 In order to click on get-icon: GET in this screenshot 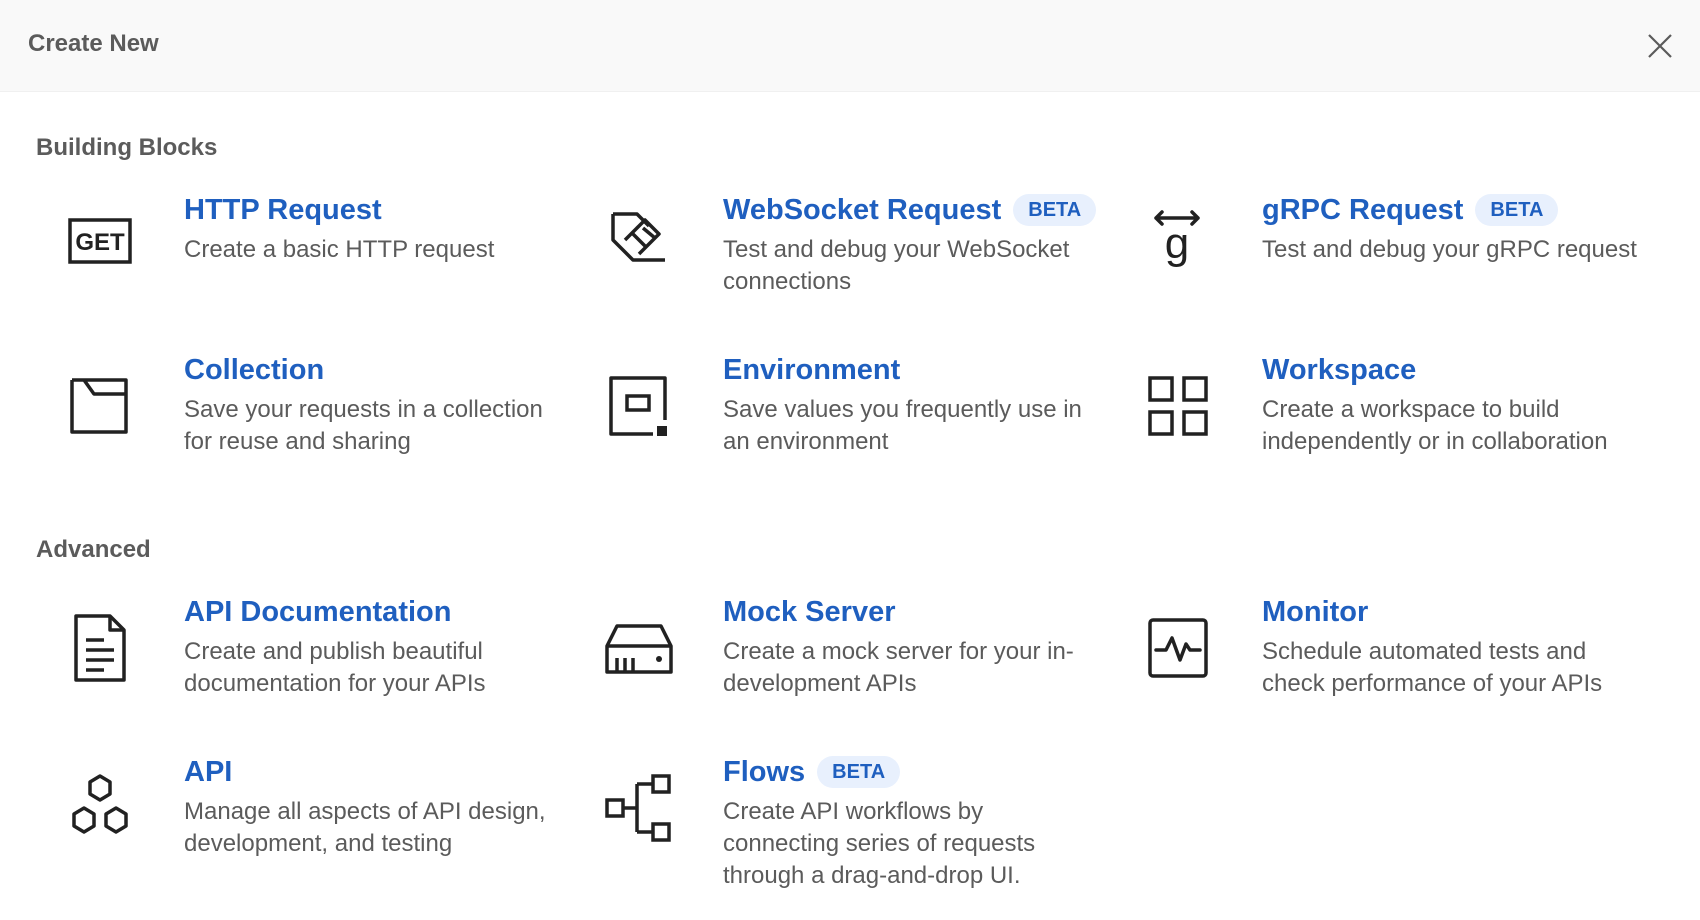, I will do `click(100, 240)`.